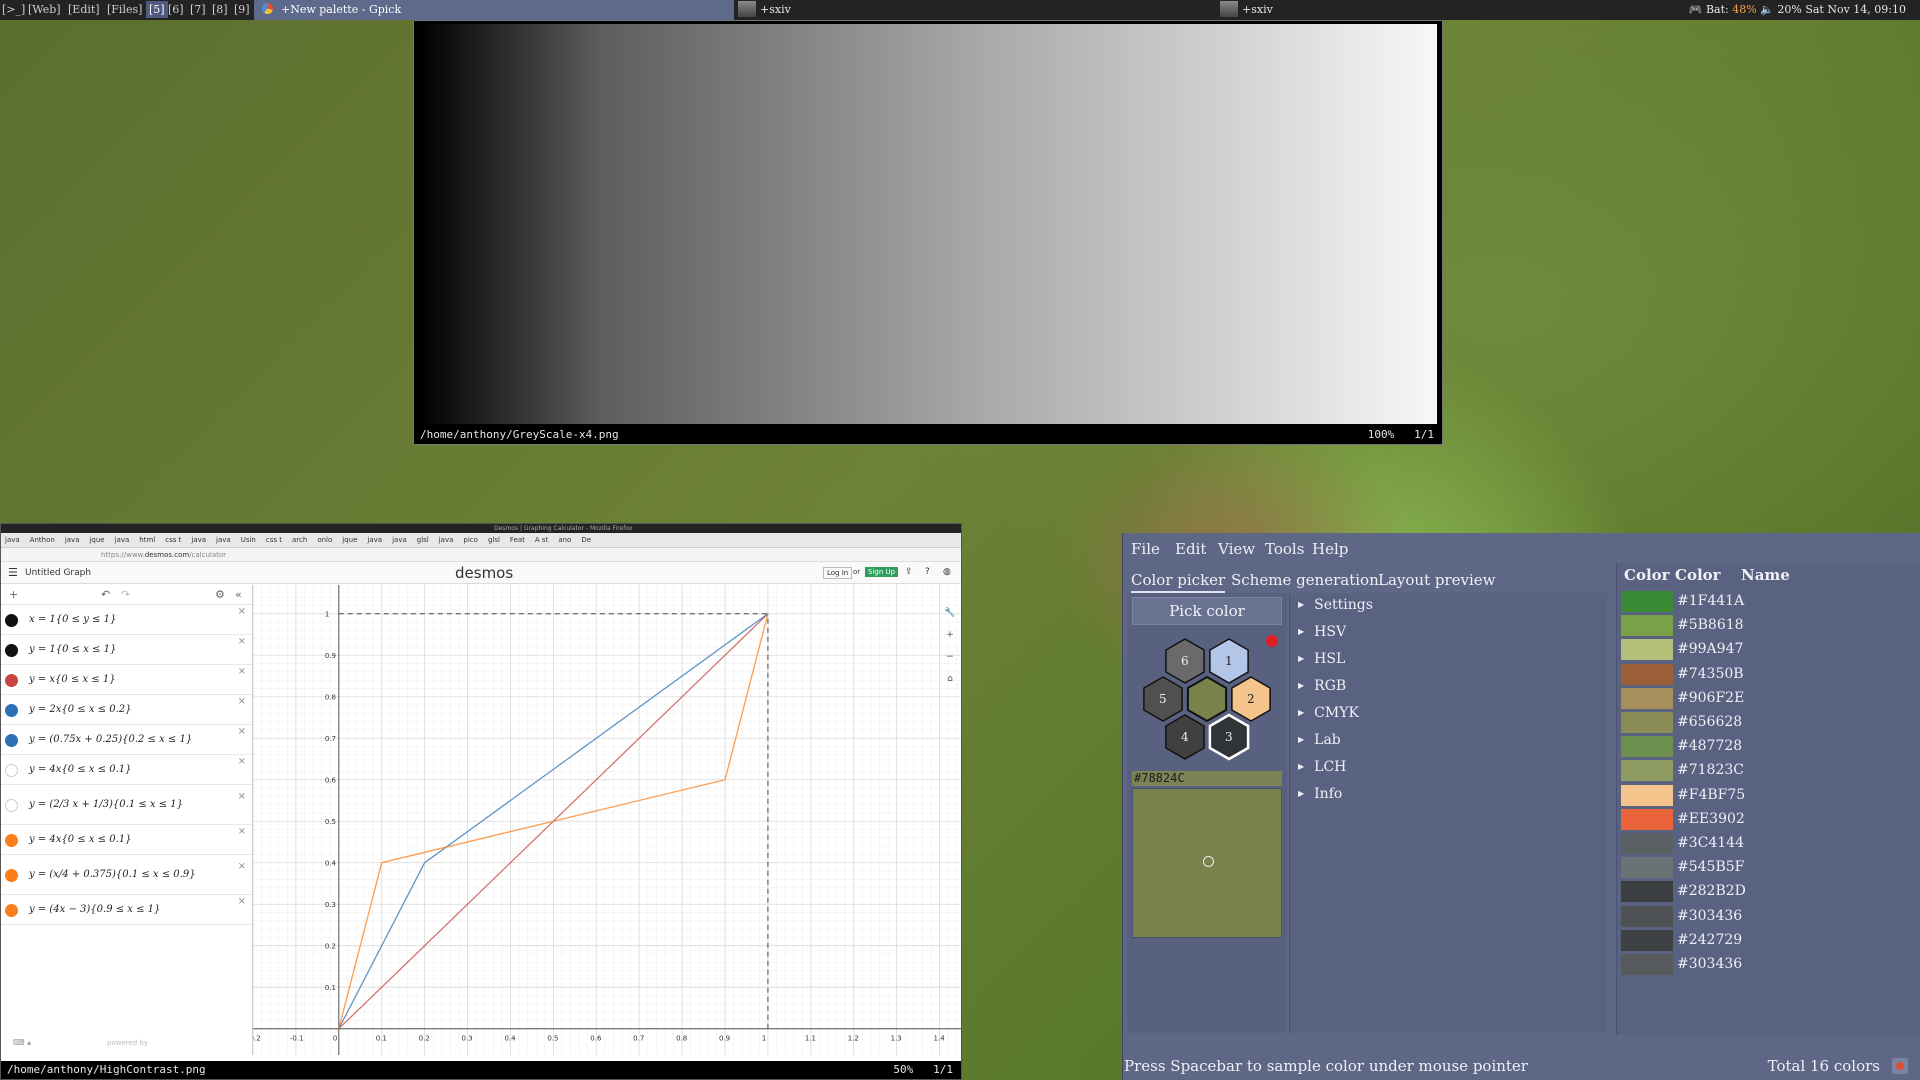  Describe the element at coordinates (42, 540) in the screenshot. I see `mini-tab: Anthon` at that location.